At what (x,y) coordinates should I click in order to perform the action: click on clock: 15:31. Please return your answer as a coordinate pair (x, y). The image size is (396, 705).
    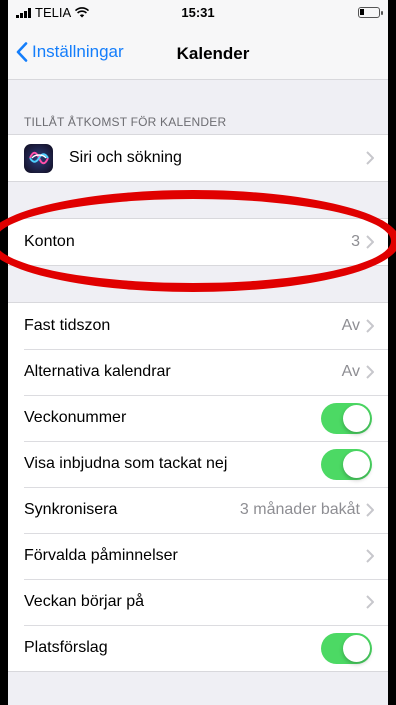
    Looking at the image, I should click on (198, 12).